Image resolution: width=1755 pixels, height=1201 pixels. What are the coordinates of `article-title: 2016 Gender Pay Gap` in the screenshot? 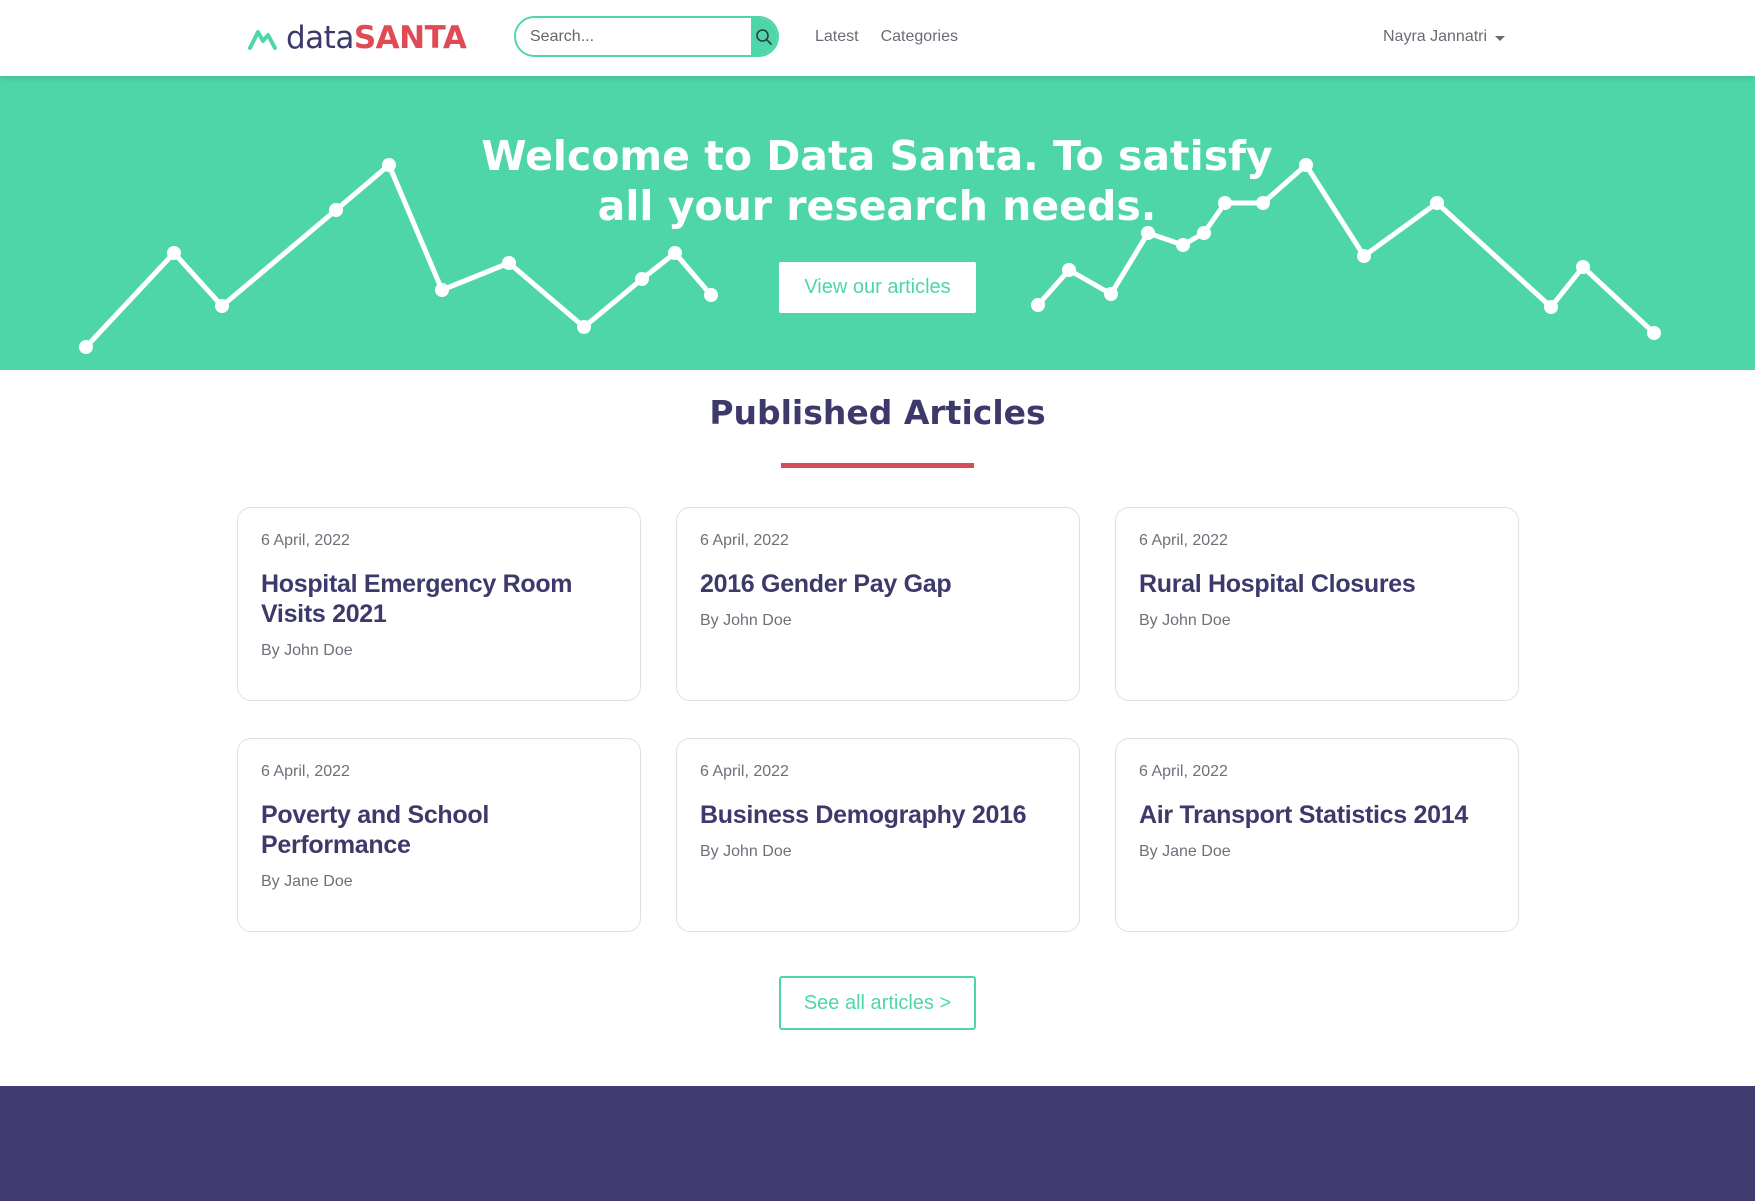 It's located at (878, 584).